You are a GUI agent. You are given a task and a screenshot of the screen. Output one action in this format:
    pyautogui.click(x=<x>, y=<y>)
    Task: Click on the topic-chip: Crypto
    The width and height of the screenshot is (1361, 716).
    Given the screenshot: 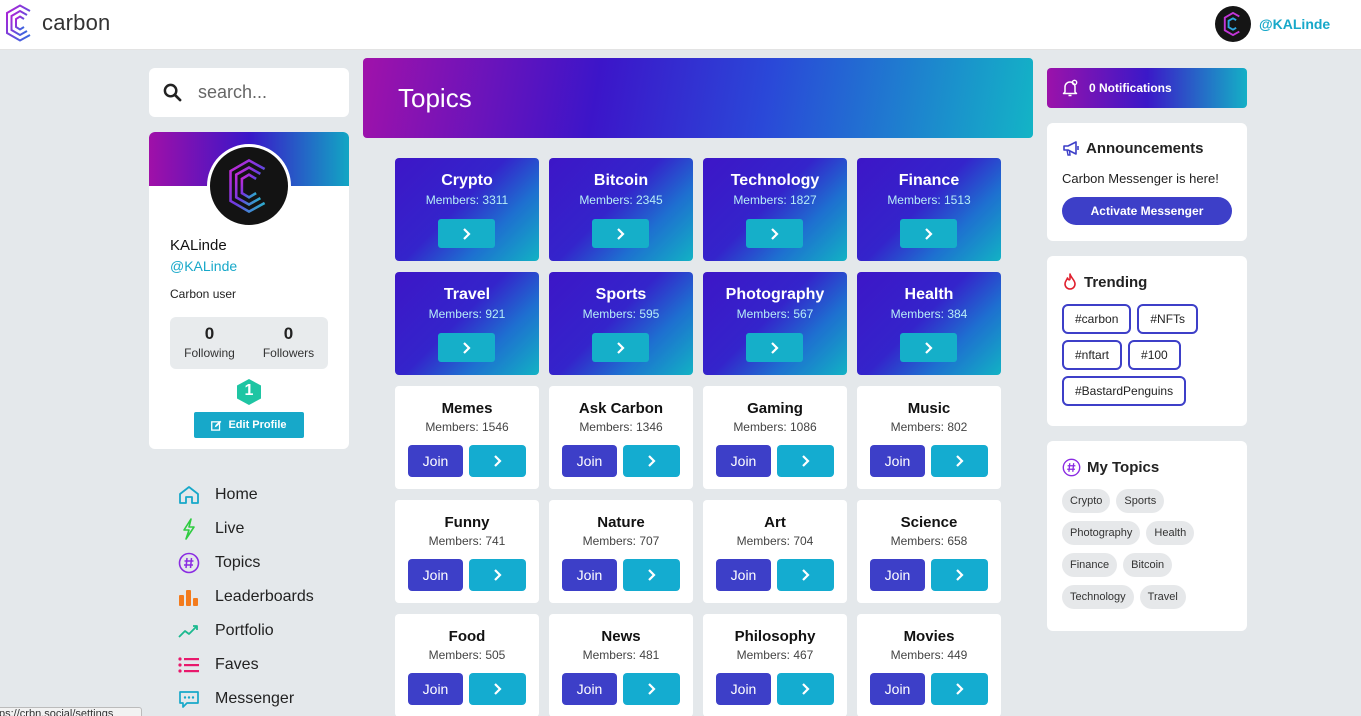 What is the action you would take?
    pyautogui.click(x=1086, y=501)
    